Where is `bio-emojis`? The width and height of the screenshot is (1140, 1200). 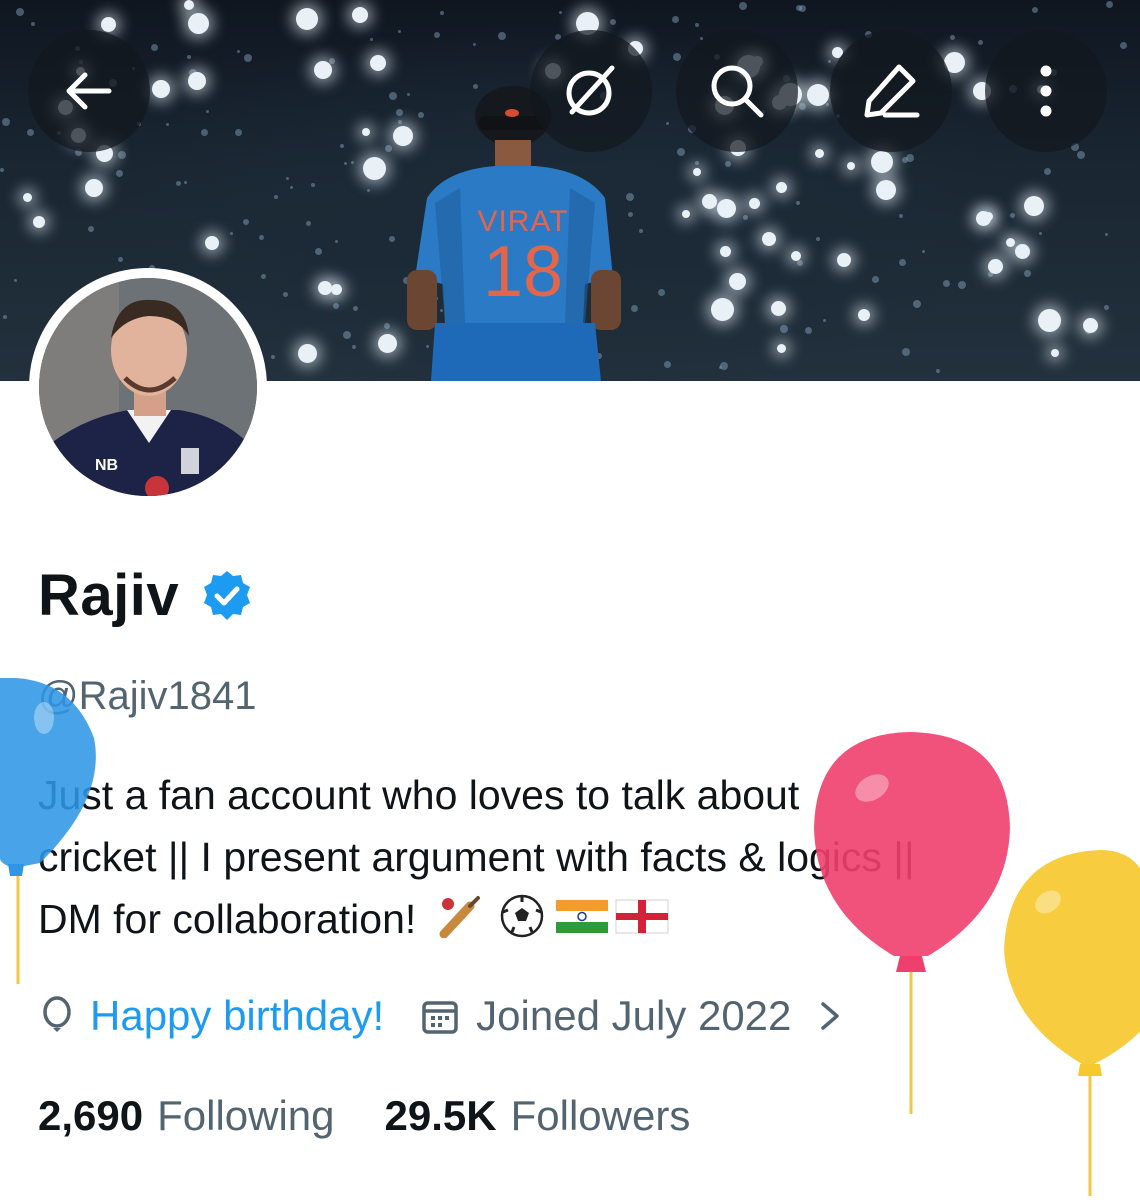
bio-emojis is located at coordinates (552, 916).